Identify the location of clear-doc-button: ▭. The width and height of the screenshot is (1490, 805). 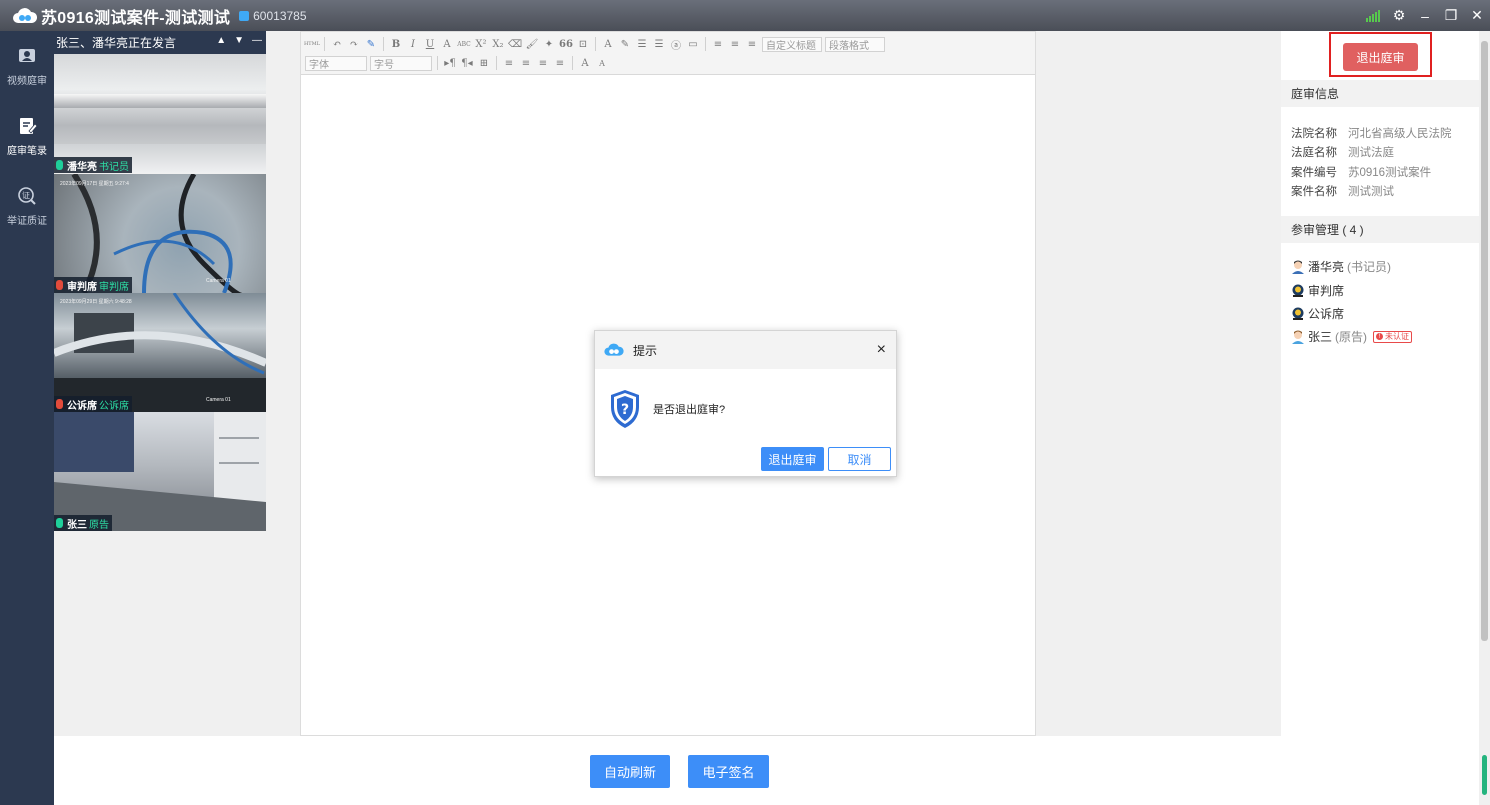
(693, 44).